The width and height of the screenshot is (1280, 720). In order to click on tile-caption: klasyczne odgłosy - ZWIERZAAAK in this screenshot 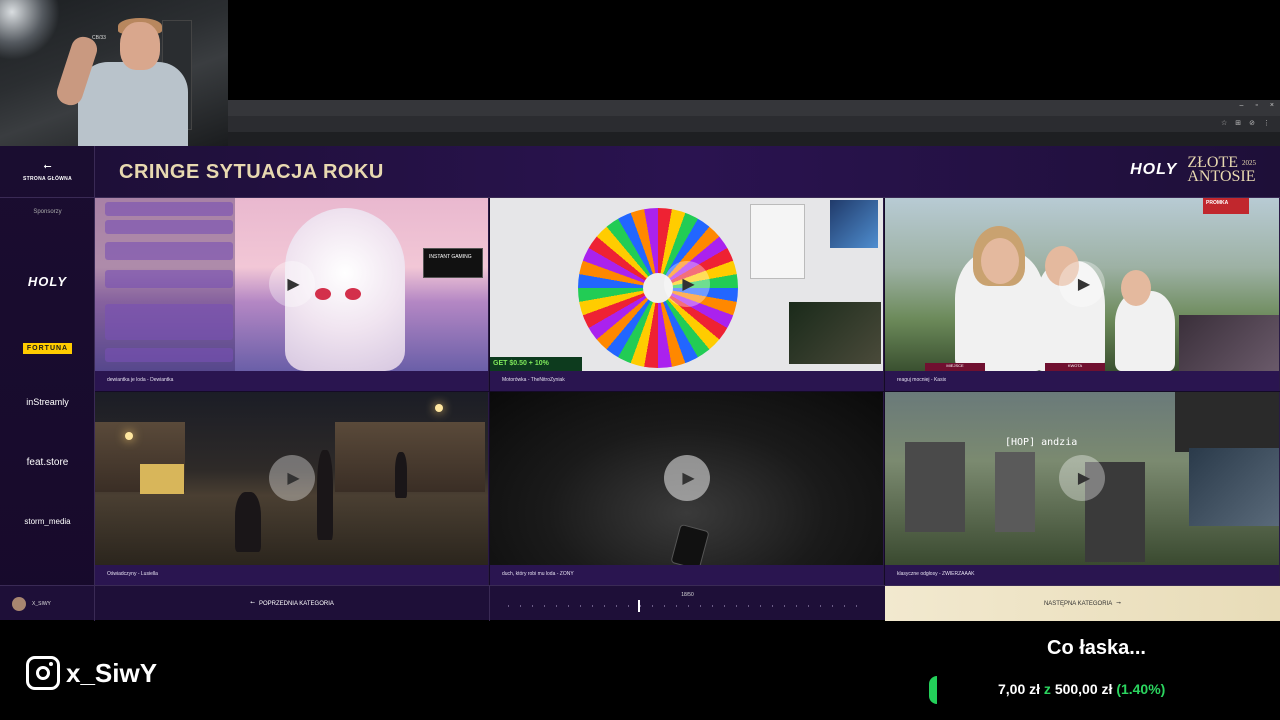, I will do `click(1082, 575)`.